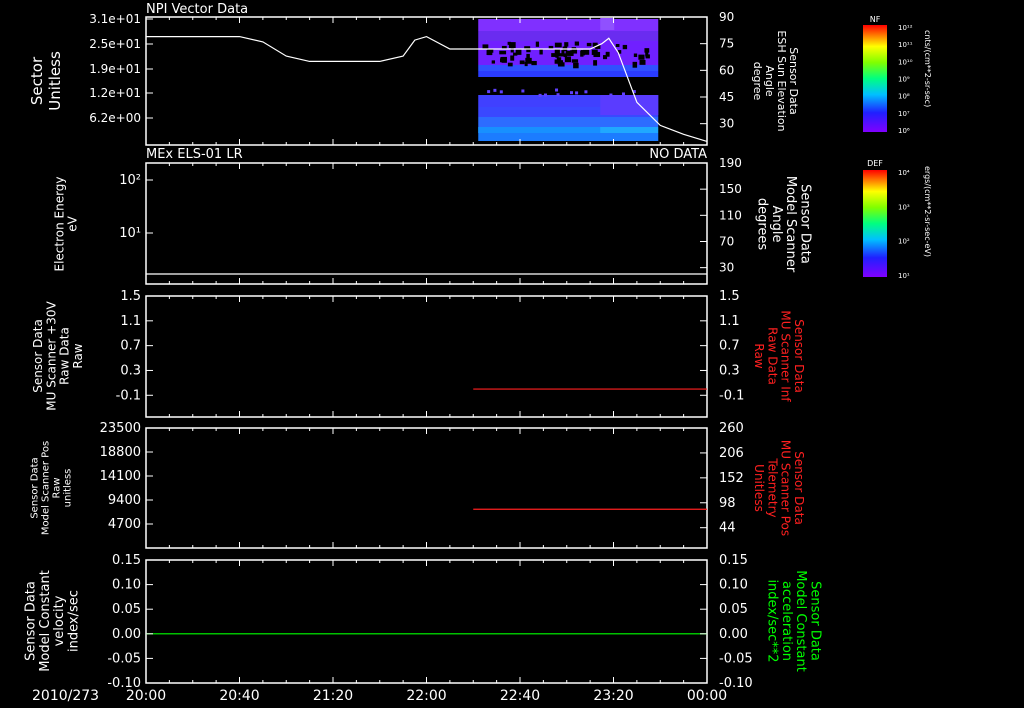 This screenshot has height=708, width=1024. I want to click on left-tick-label: 2.5e+01, so click(115, 44).